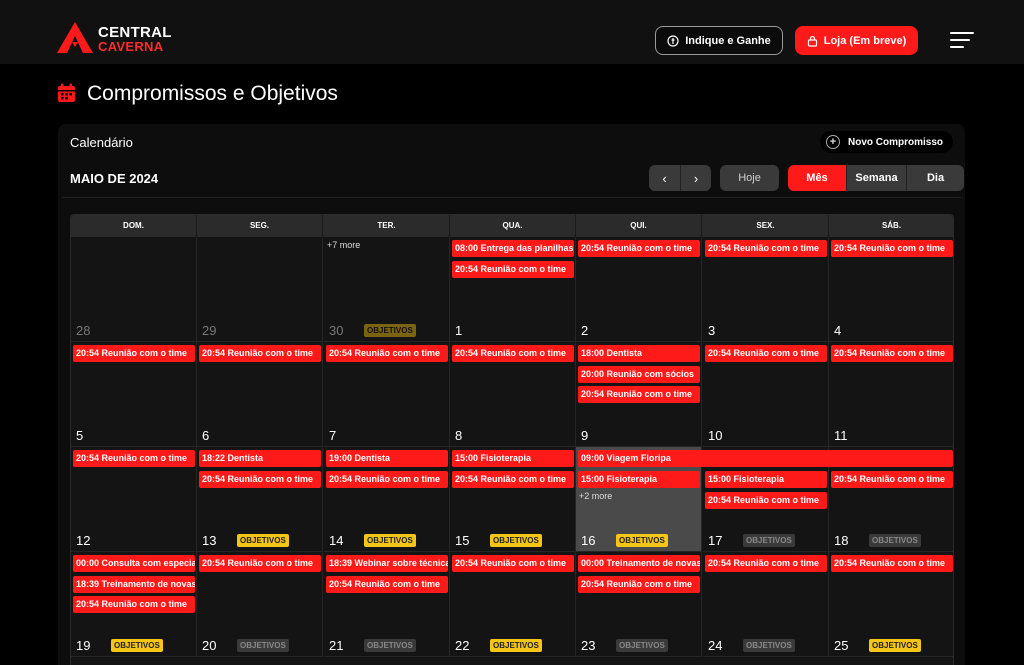 Image resolution: width=1024 pixels, height=665 pixels. Describe the element at coordinates (891, 604) in the screenshot. I see `day-cell: 25 OBJETIVOS 20:54 Reunião com o time` at that location.